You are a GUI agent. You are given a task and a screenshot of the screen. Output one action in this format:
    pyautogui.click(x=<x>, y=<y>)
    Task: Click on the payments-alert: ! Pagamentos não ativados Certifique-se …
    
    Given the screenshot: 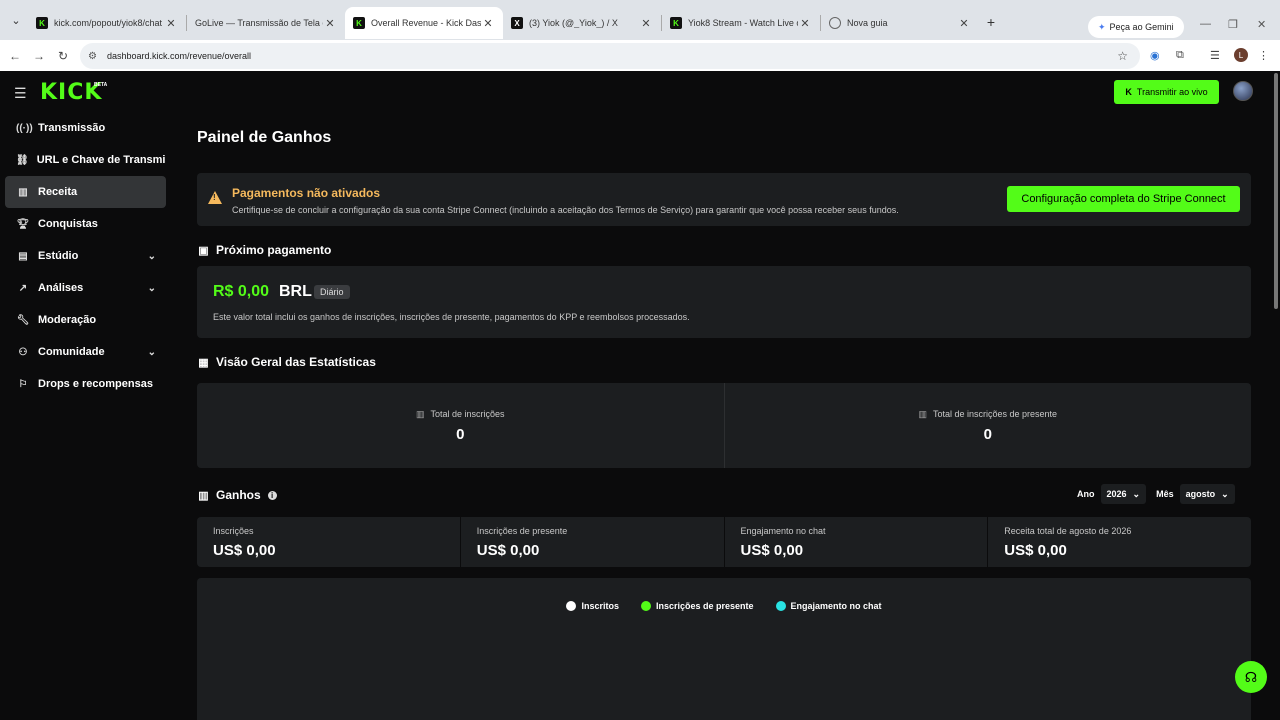 What is the action you would take?
    pyautogui.click(x=724, y=199)
    